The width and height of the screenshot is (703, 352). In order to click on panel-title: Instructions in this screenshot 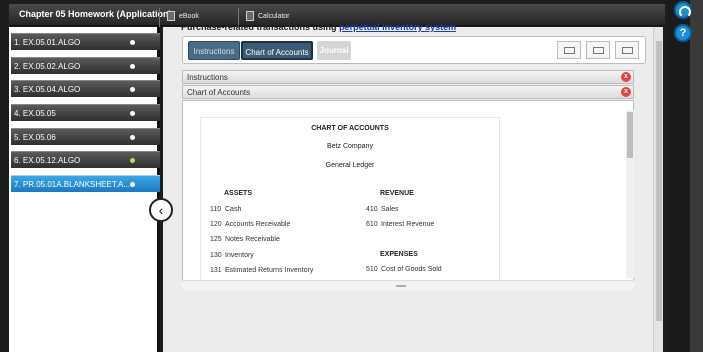, I will do `click(207, 77)`.